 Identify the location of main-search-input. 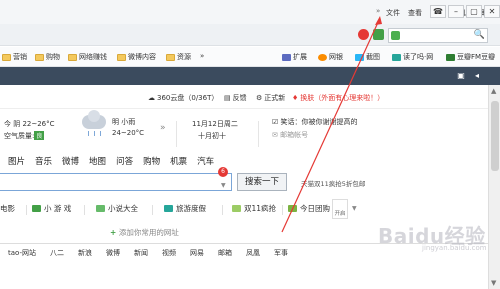
(116, 182).